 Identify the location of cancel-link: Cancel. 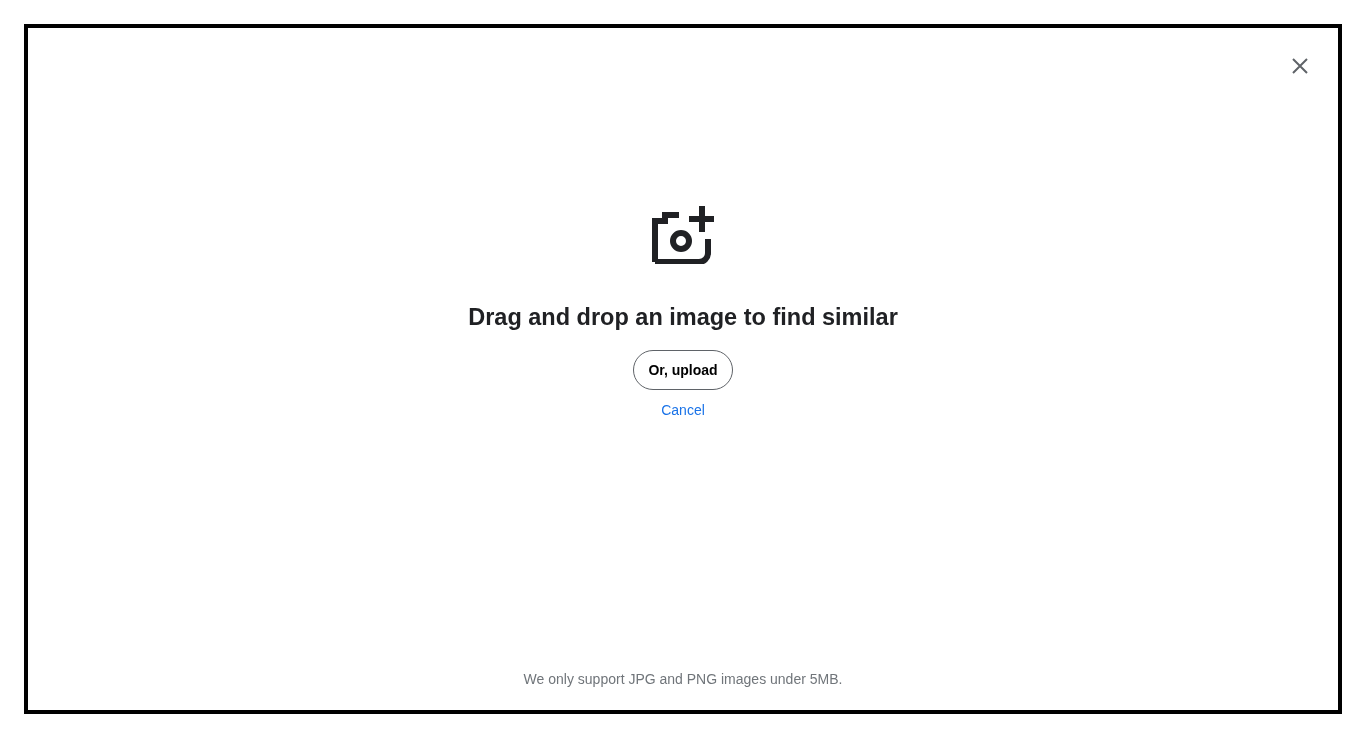
(683, 410).